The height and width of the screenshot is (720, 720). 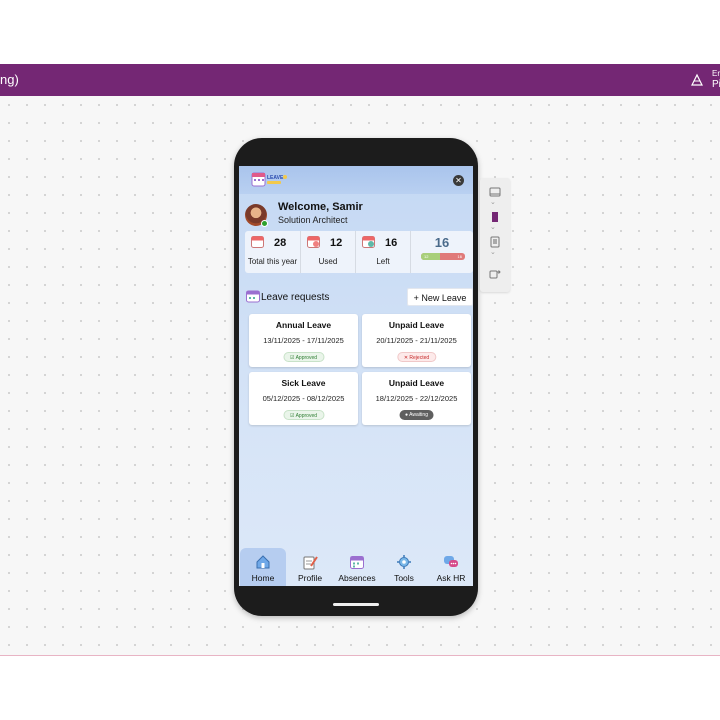 I want to click on rotate-device-icon, so click(x=495, y=274).